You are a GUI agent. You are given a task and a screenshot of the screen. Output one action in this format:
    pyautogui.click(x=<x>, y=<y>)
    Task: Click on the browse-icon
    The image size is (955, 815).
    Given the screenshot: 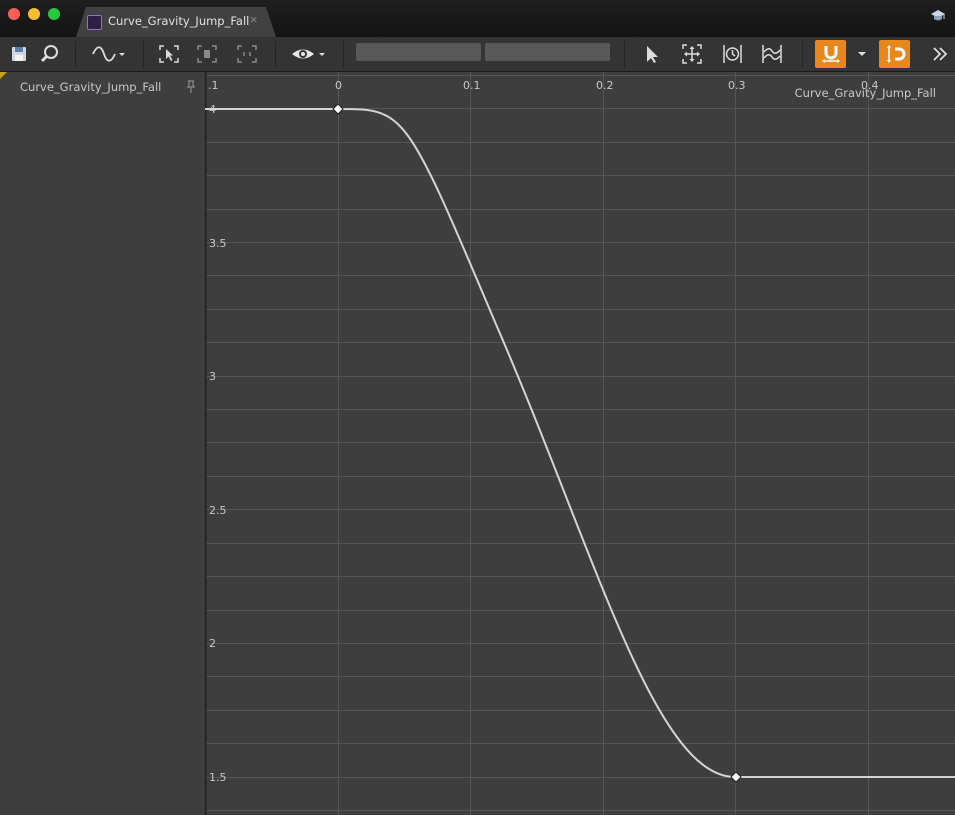 What is the action you would take?
    pyautogui.click(x=49, y=54)
    